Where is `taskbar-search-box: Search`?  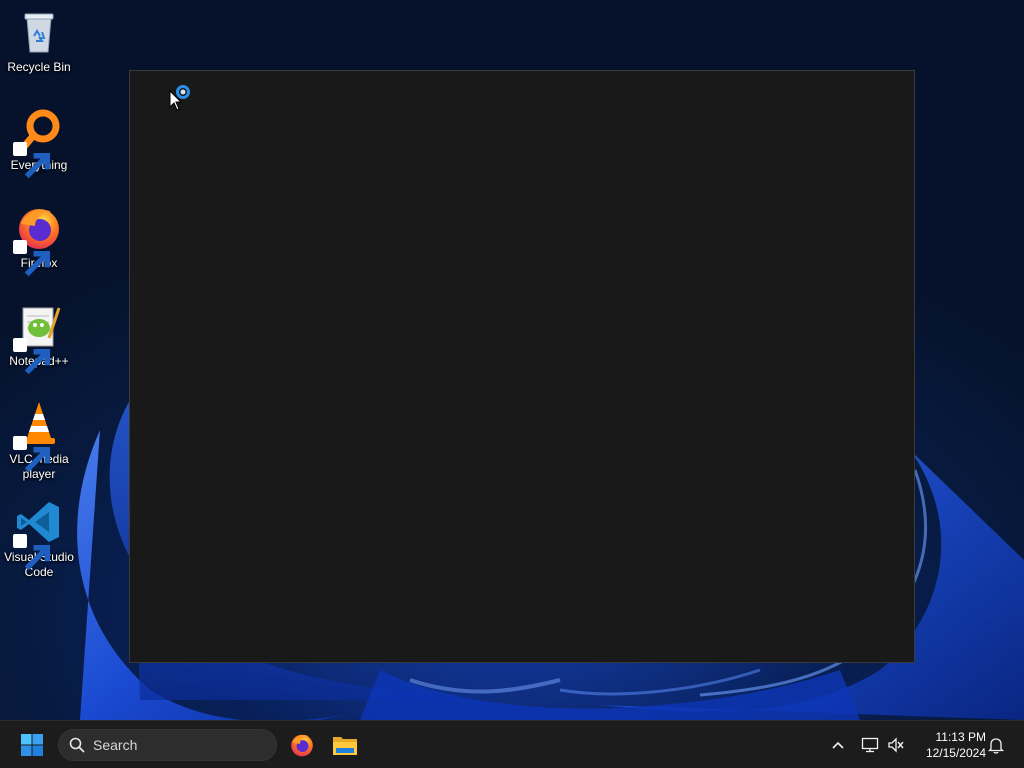
taskbar-search-box: Search is located at coordinates (167, 745).